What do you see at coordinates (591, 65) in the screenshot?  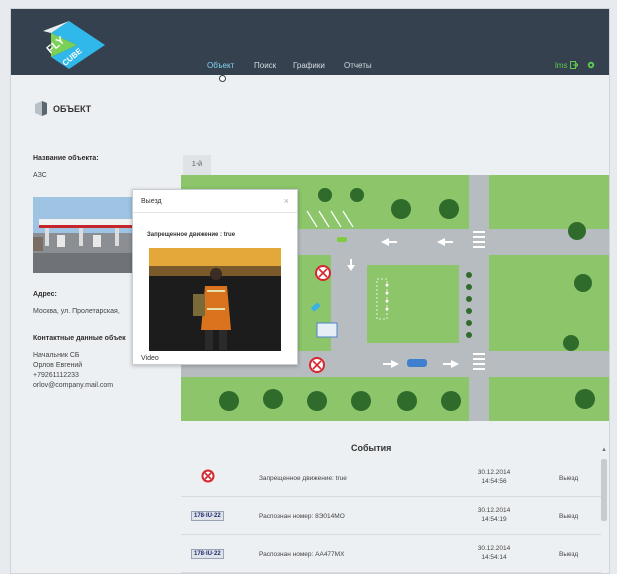 I see `gear-icon` at bounding box center [591, 65].